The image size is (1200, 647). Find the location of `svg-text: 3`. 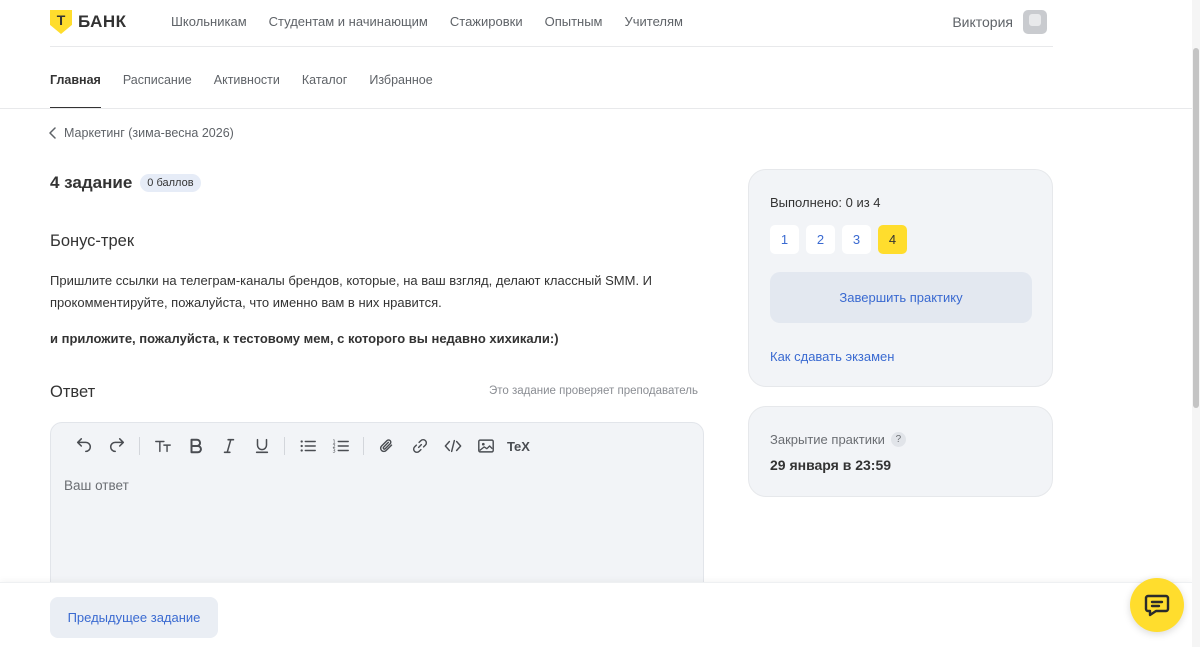

svg-text: 3 is located at coordinates (333, 451).